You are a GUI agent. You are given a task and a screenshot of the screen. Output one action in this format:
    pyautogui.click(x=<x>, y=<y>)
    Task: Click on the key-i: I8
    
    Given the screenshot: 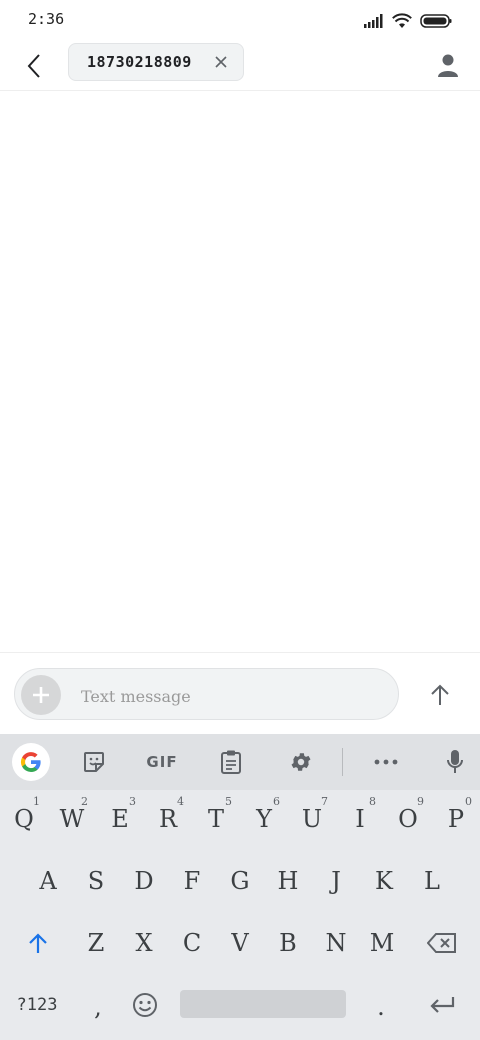 What is the action you would take?
    pyautogui.click(x=360, y=819)
    